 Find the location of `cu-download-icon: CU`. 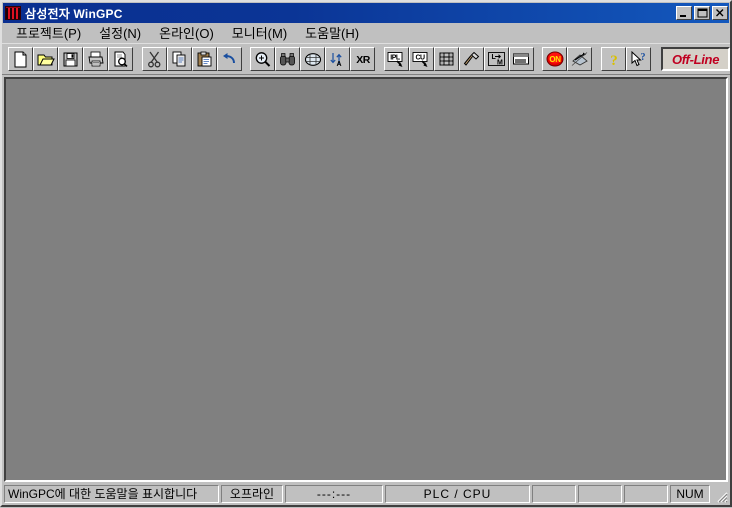

cu-download-icon: CU is located at coordinates (421, 59).